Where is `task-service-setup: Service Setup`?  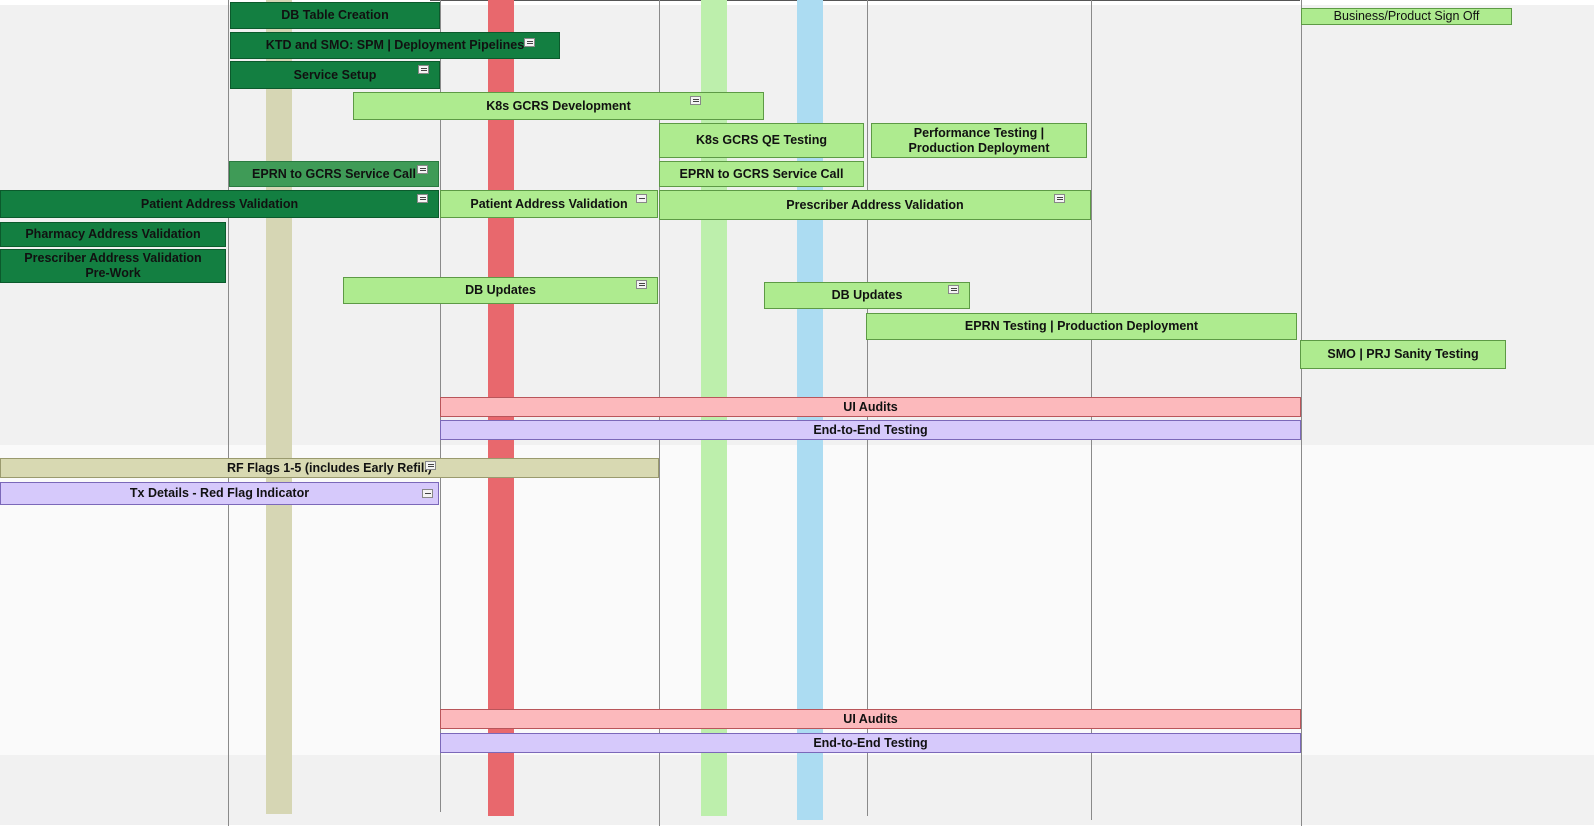
task-service-setup: Service Setup is located at coordinates (335, 75).